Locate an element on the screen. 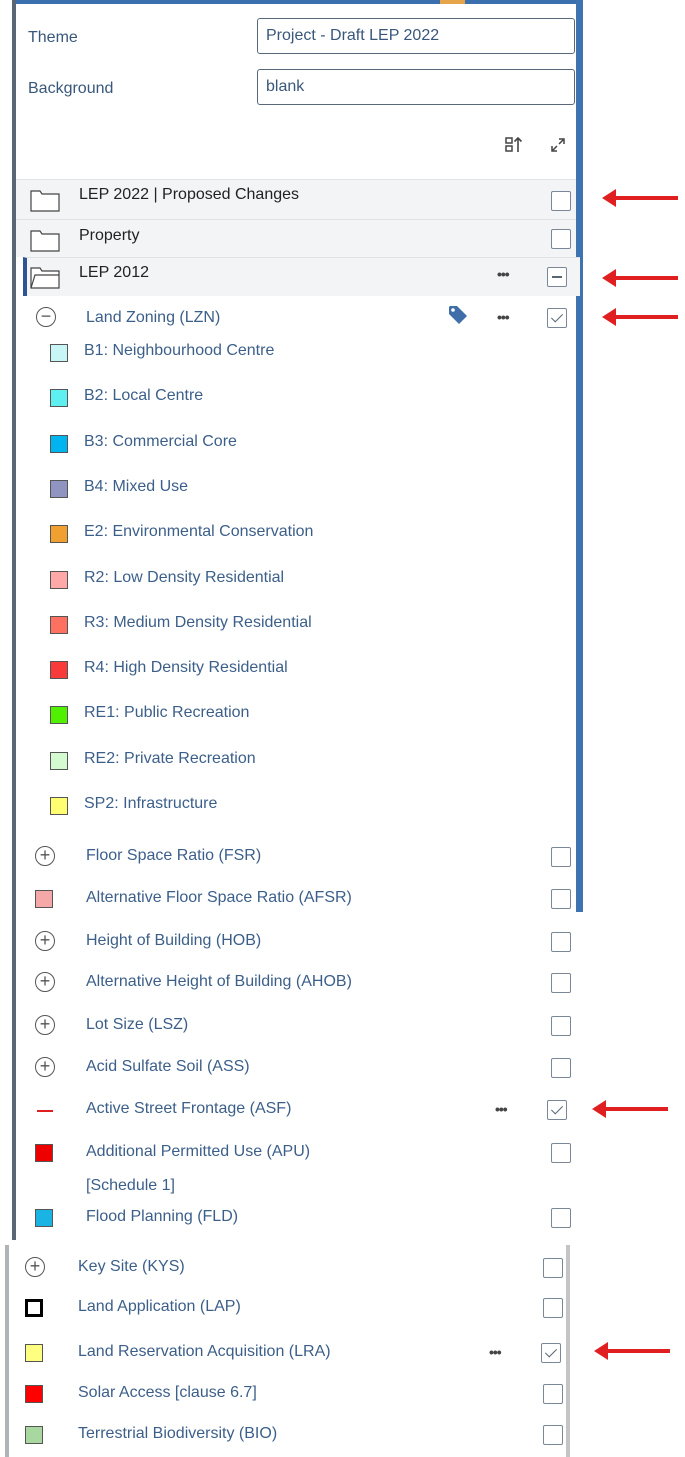 The image size is (685, 1457). panel-scrollbar is located at coordinates (579, 456).